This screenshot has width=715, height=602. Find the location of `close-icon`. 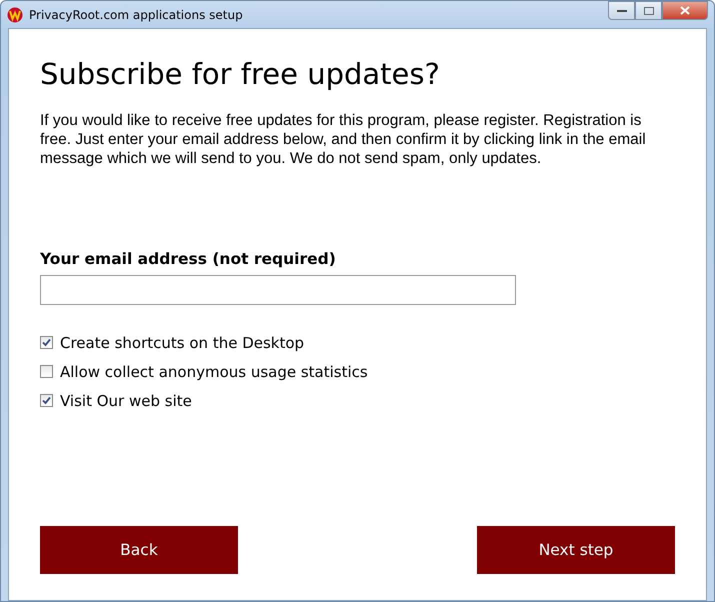

close-icon is located at coordinates (685, 10).